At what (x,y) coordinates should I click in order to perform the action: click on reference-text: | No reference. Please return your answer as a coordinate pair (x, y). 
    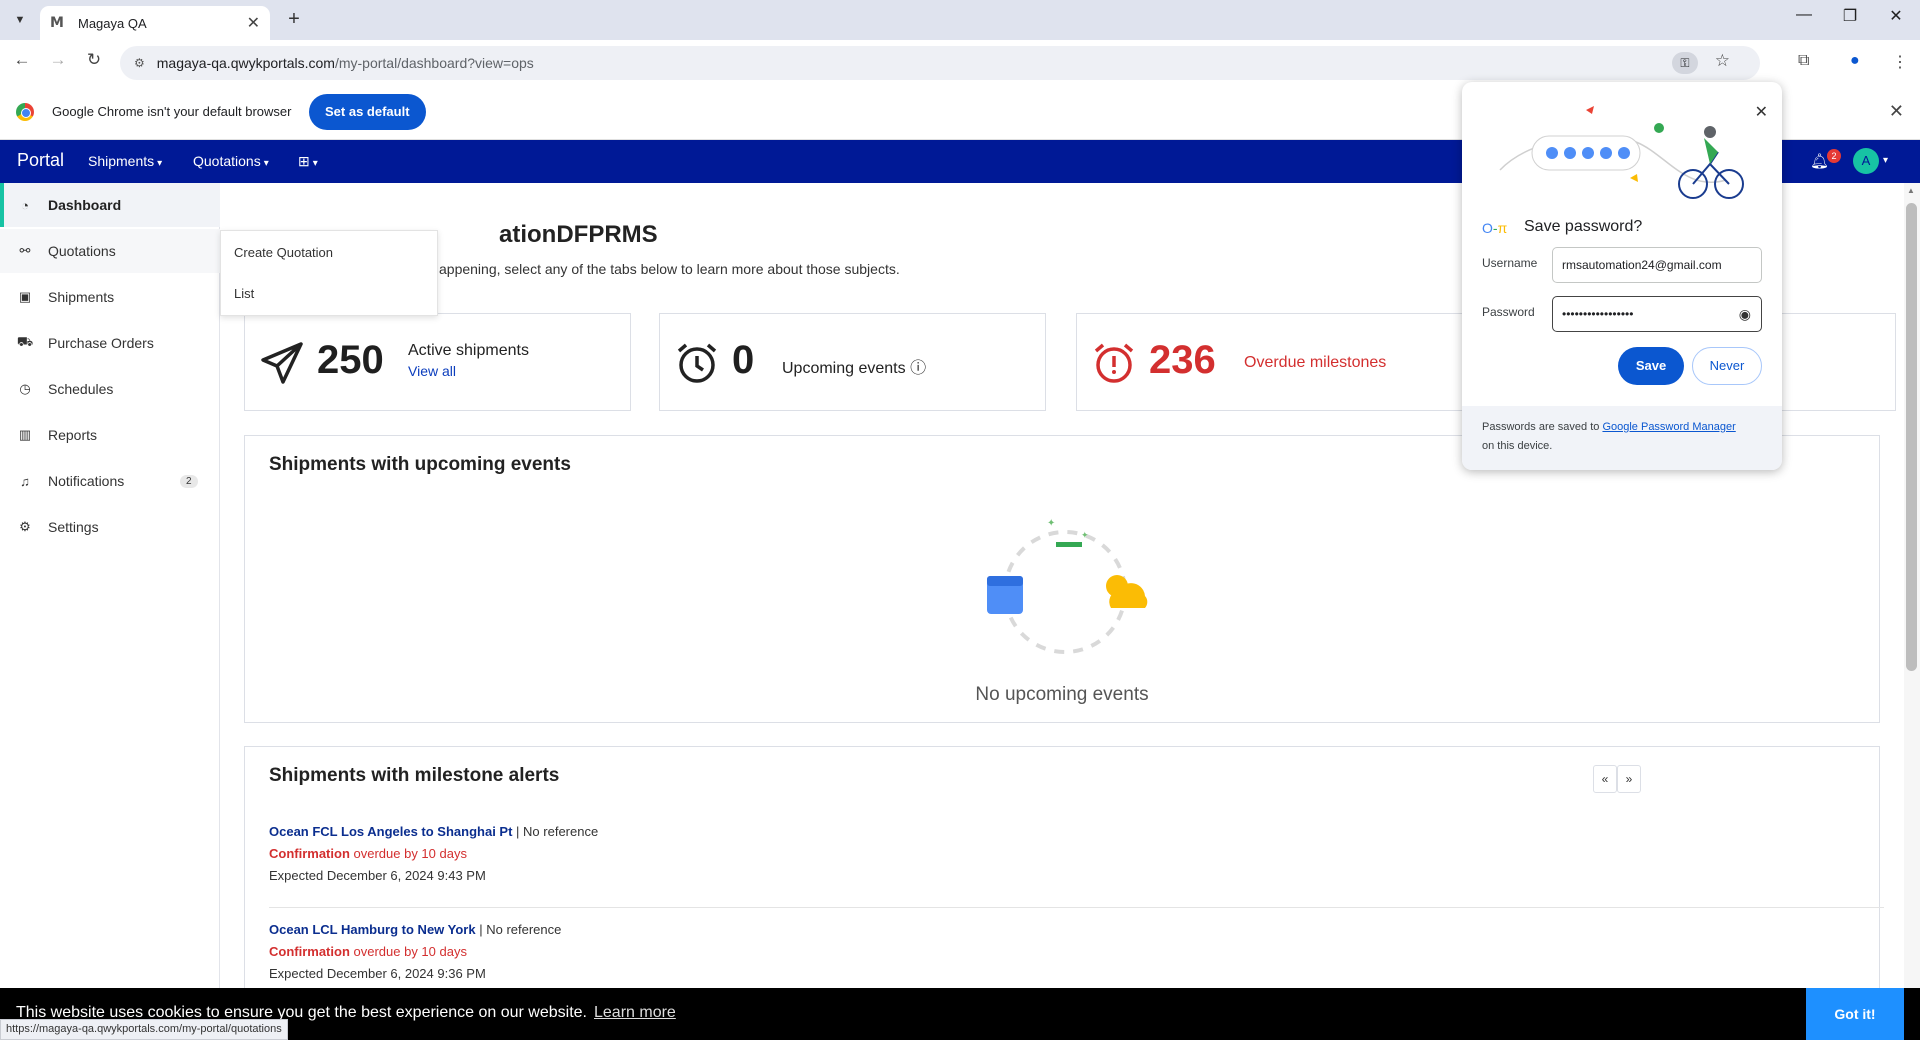
    Looking at the image, I should click on (518, 929).